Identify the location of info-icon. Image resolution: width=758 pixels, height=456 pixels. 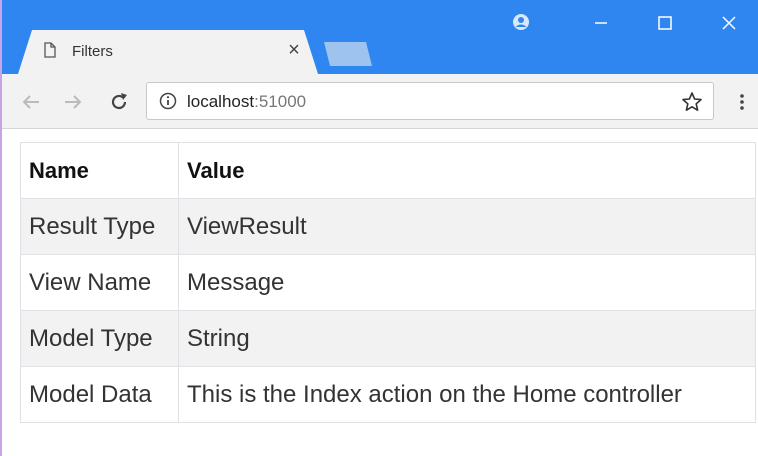
(168, 101).